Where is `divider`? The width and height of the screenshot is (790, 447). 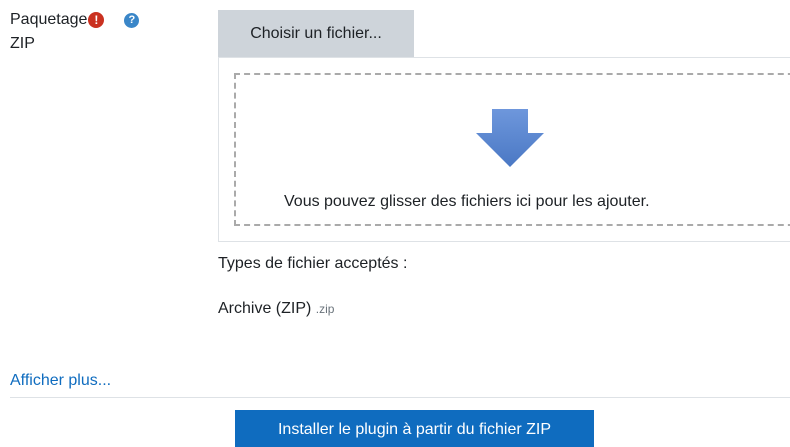
divider is located at coordinates (400, 397).